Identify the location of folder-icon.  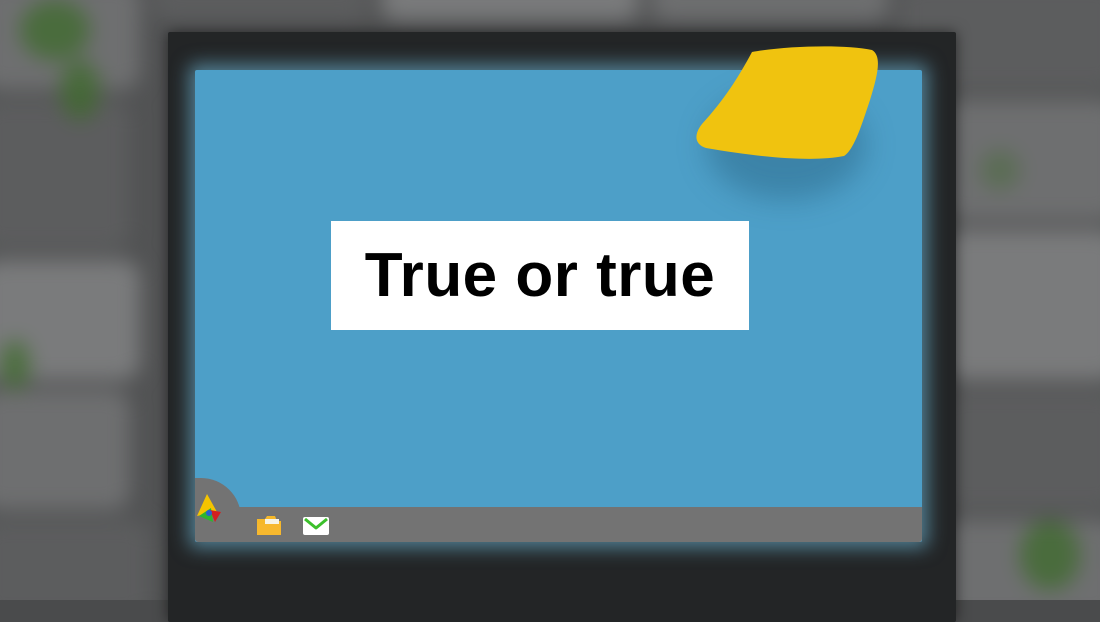
(269, 525).